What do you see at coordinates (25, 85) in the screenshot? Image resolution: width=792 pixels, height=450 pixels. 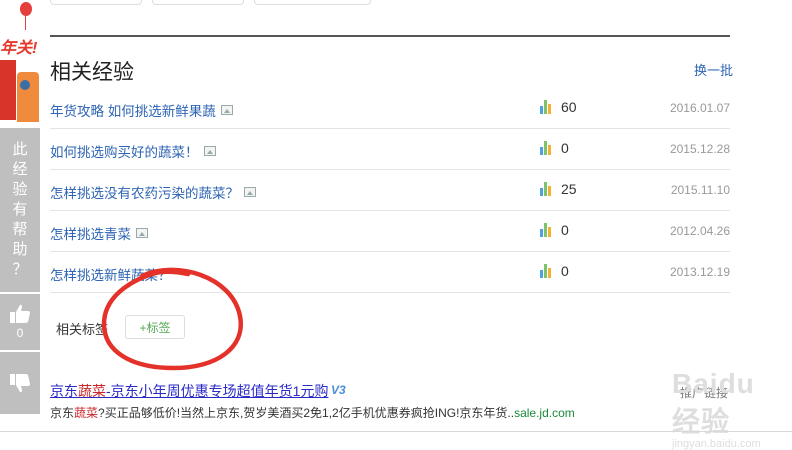 I see `person-icon` at bounding box center [25, 85].